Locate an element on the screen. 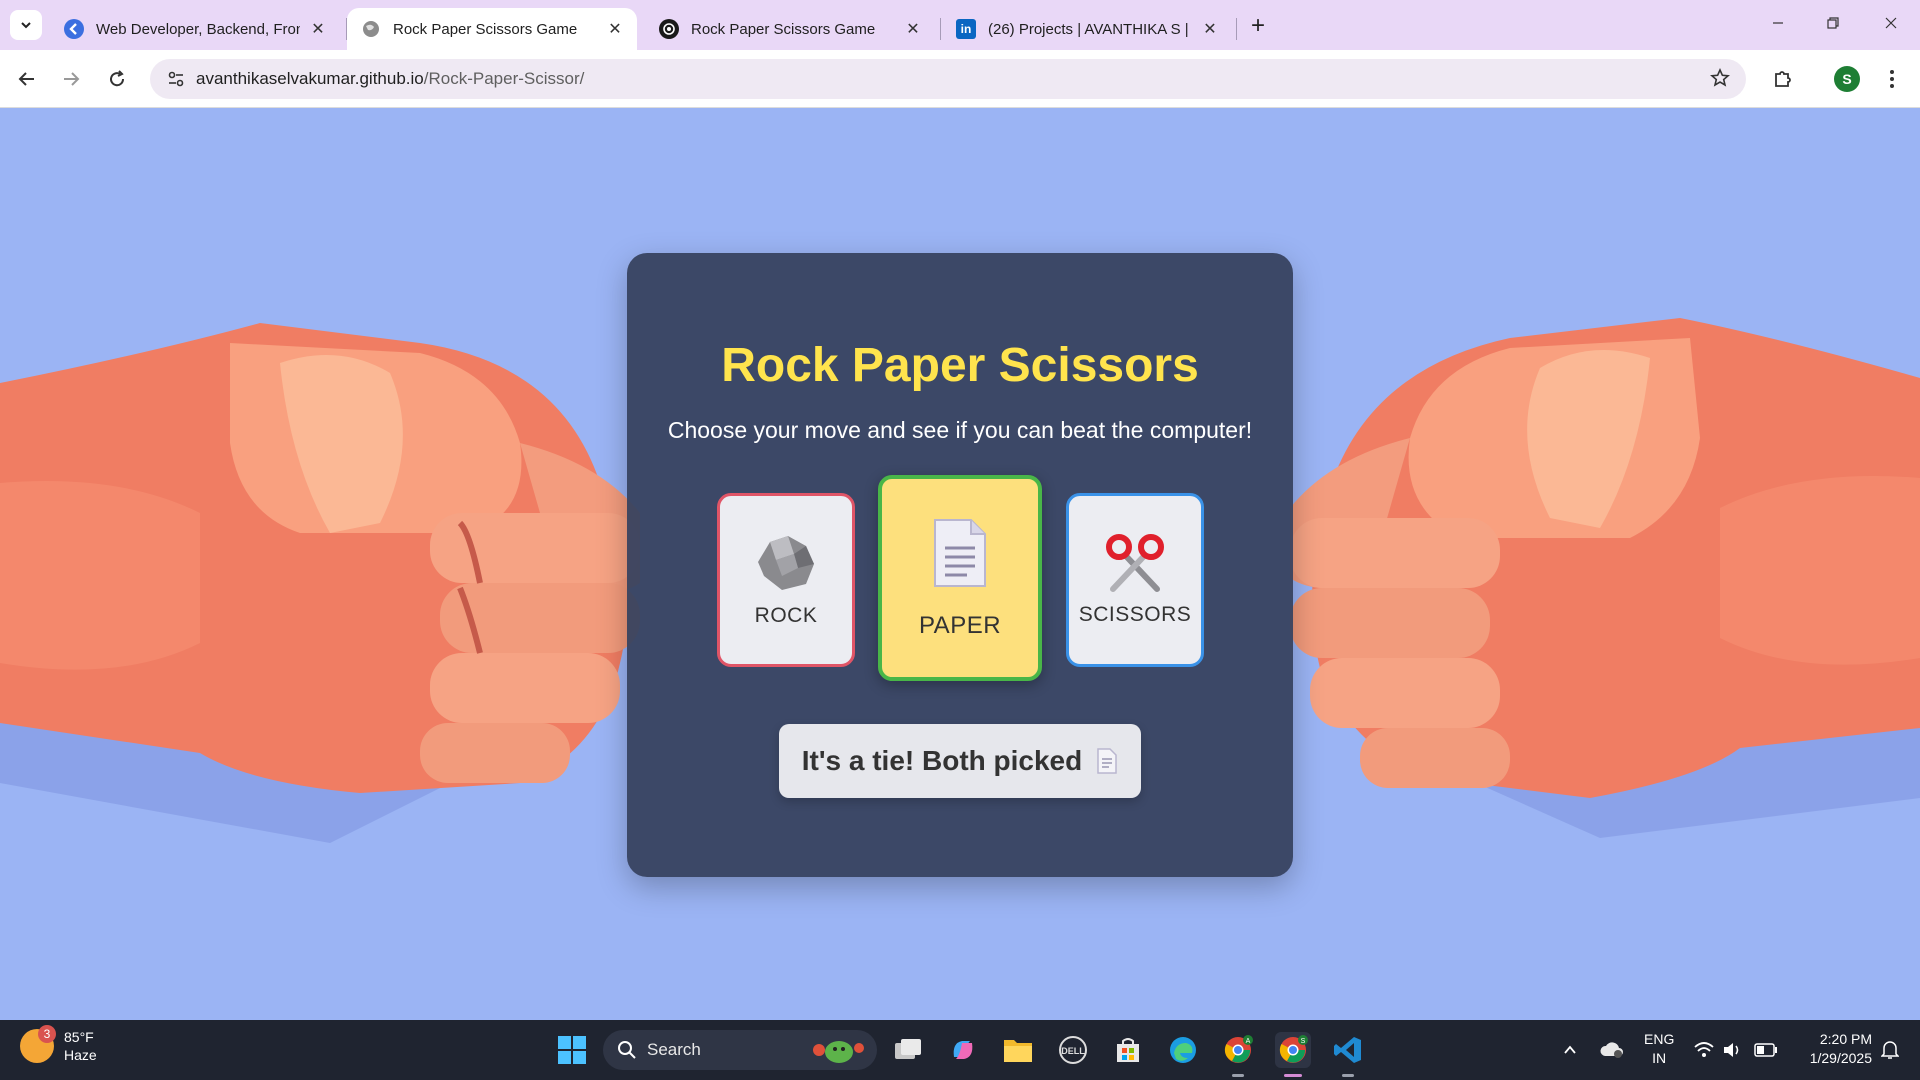 This screenshot has width=1920, height=1080. paper-icon is located at coordinates (960, 553).